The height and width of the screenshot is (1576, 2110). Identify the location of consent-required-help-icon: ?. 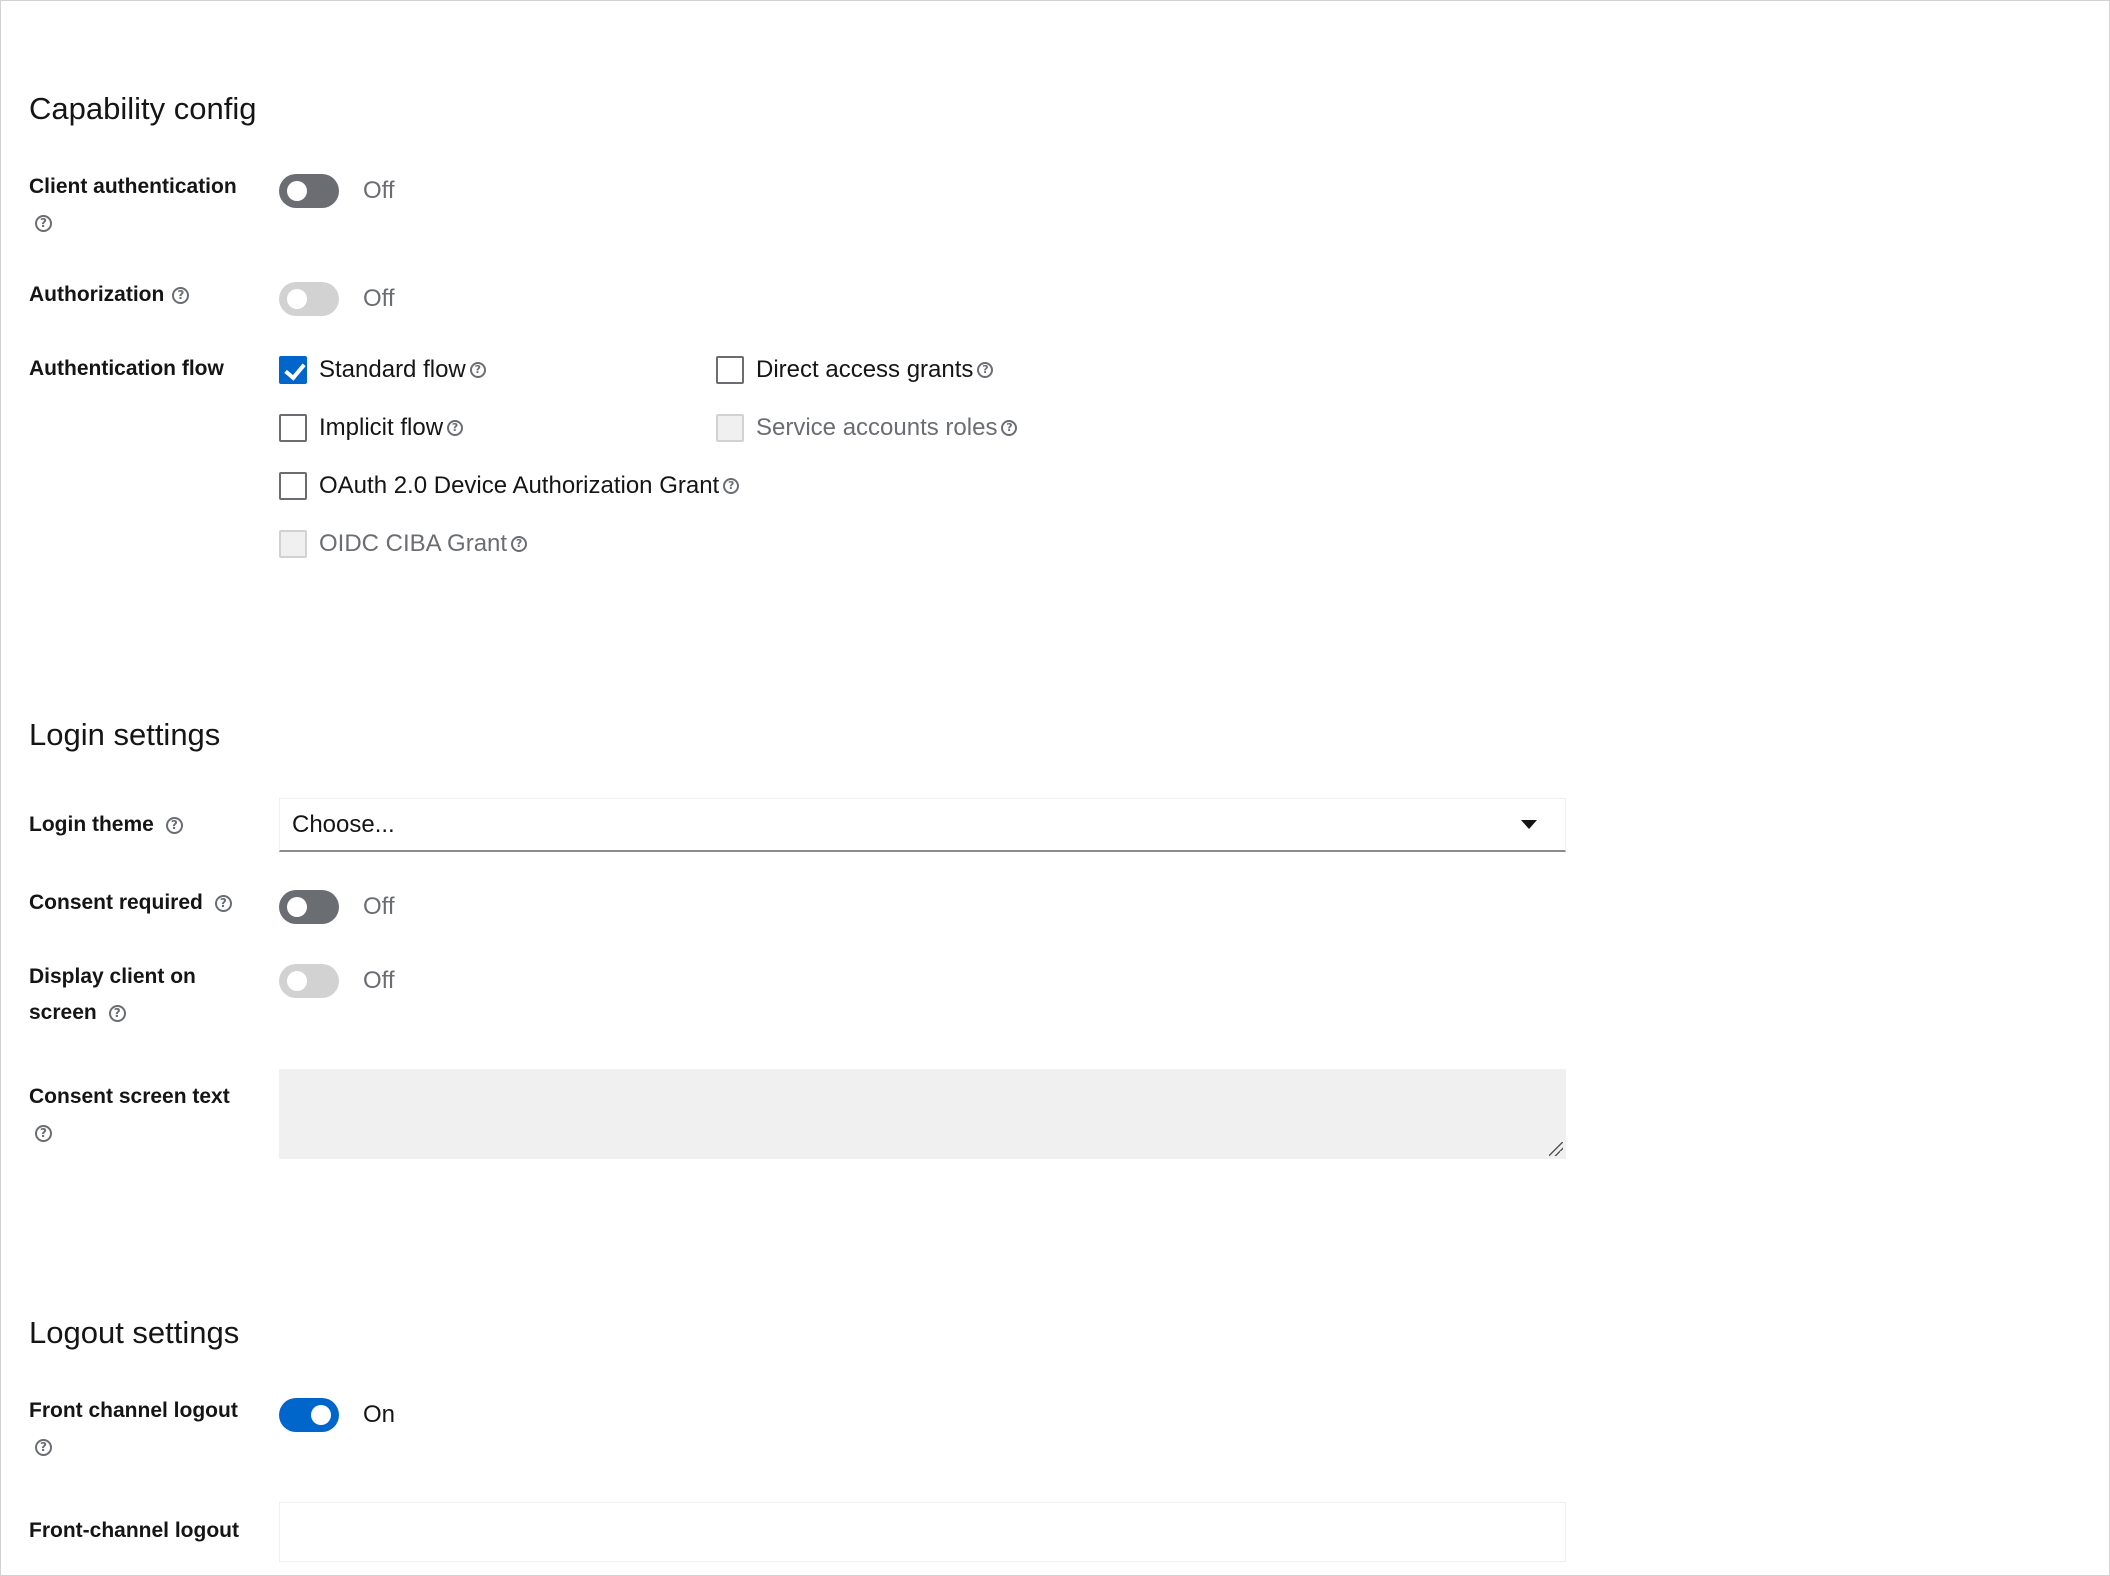
(223, 903).